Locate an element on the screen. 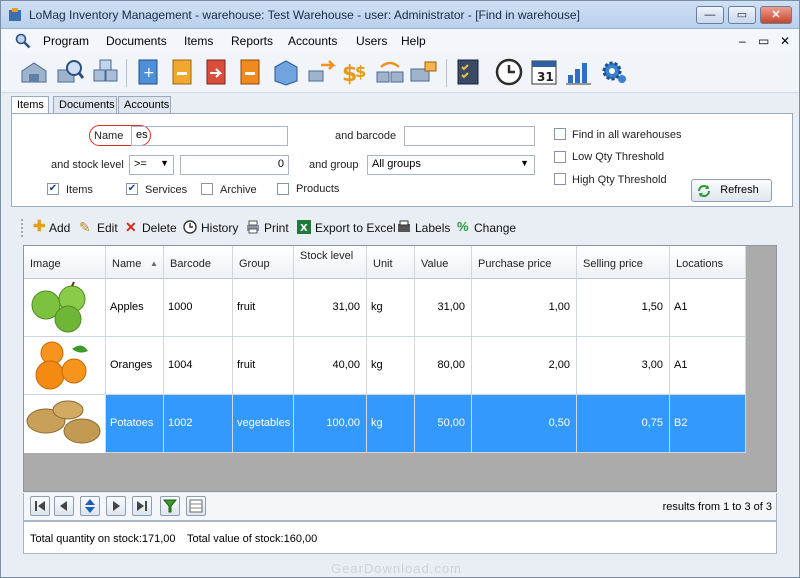 The height and width of the screenshot is (578, 800). items-checkbox: ✔ is located at coordinates (53, 189).